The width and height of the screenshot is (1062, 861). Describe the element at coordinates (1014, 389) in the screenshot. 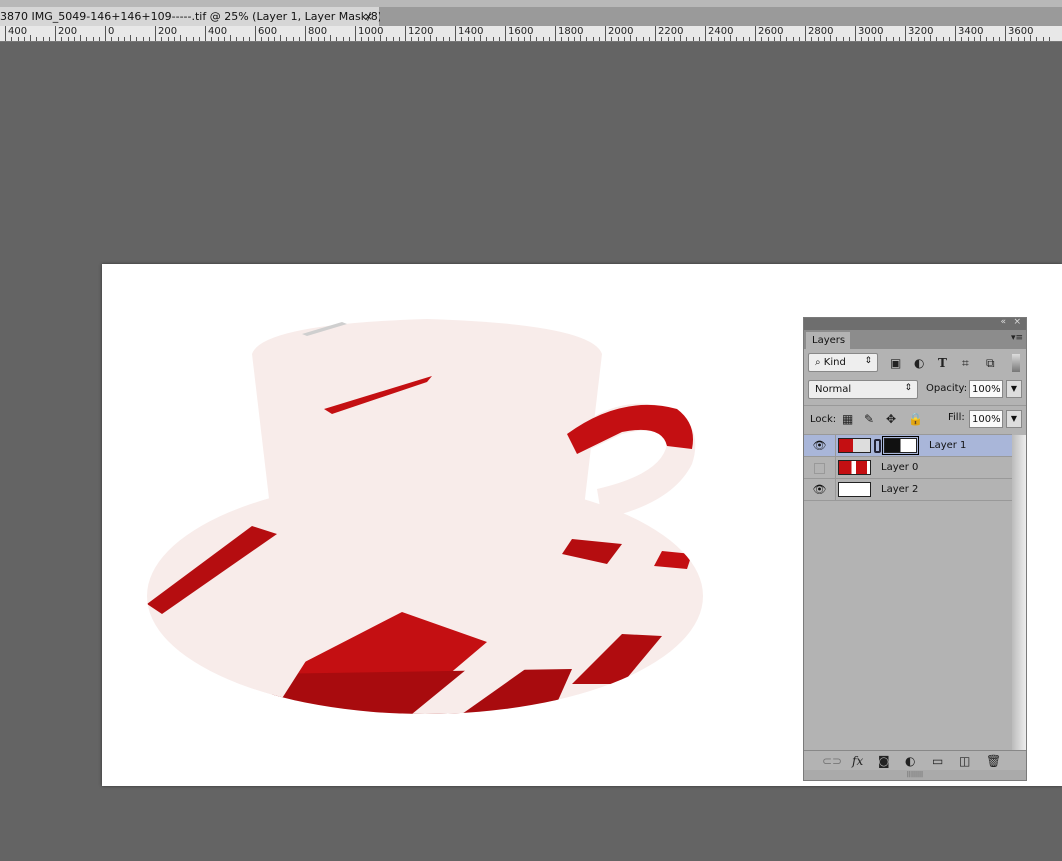

I see `opacity-dropdown: ▼` at that location.